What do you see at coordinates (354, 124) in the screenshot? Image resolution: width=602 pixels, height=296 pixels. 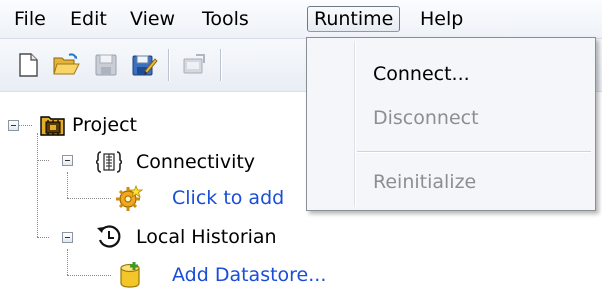 I see `menu-icon-gutter` at bounding box center [354, 124].